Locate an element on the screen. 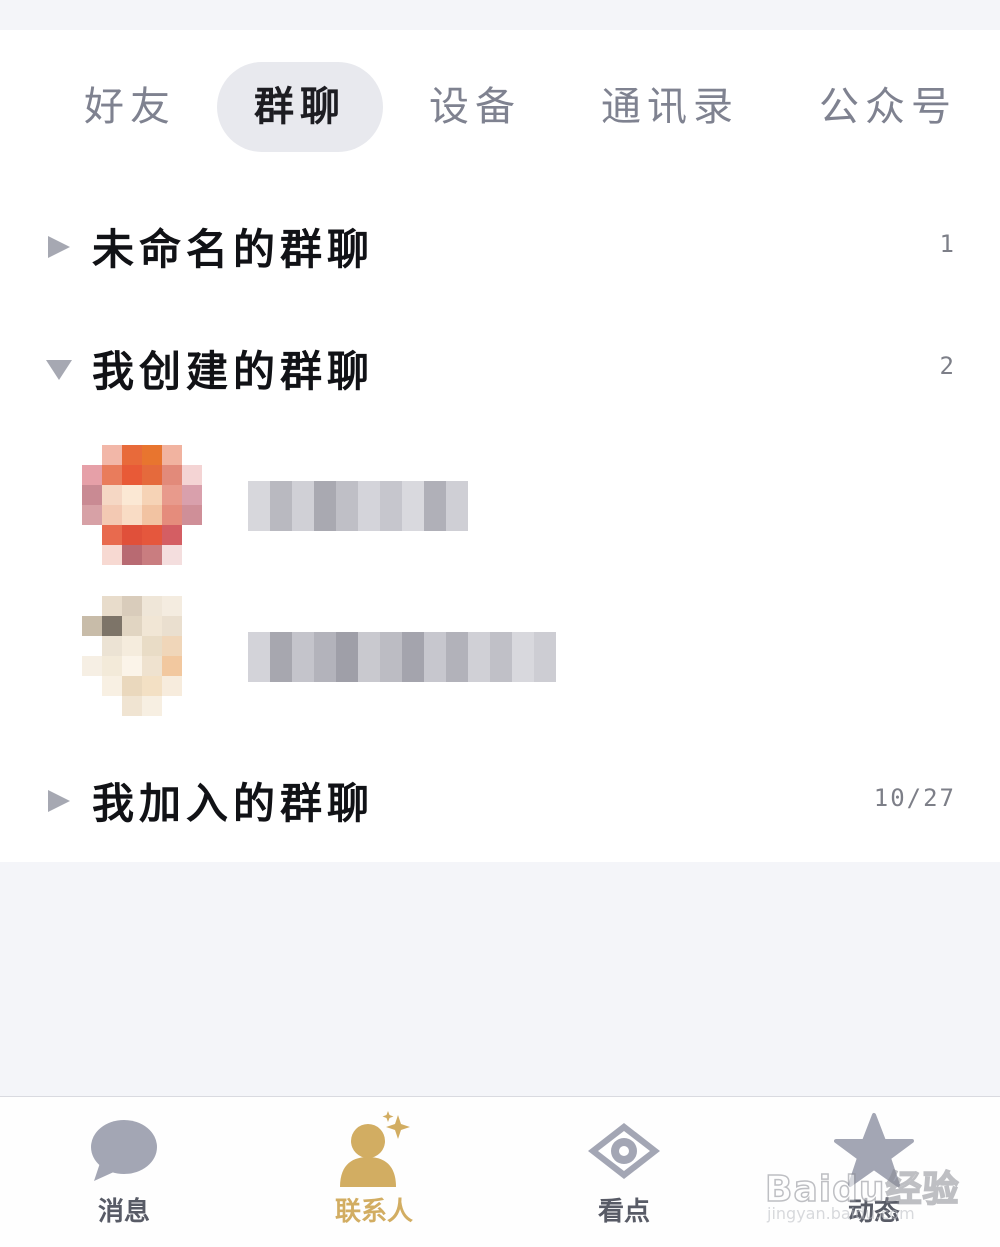 This screenshot has height=1247, width=1000. tab-official-accounts: 公众号 is located at coordinates (888, 107).